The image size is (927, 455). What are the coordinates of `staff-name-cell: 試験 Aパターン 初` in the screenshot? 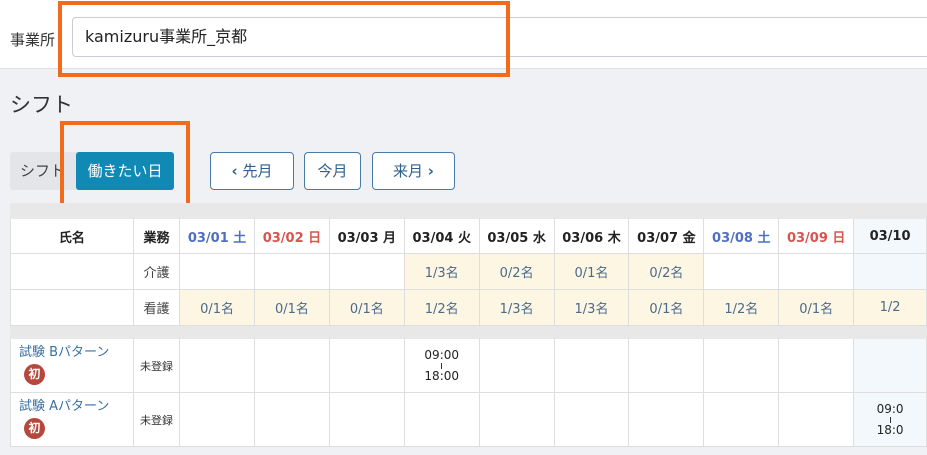 It's located at (72, 419).